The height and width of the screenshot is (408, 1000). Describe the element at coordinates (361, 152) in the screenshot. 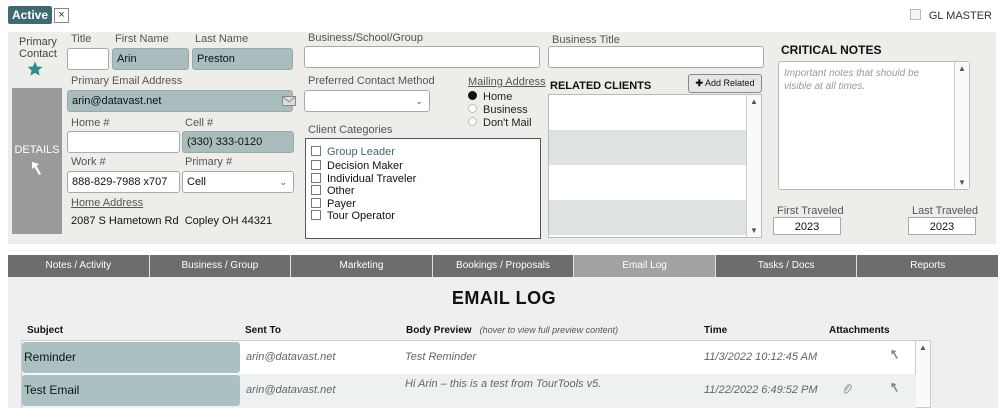

I see `category-label: Group Leader` at that location.